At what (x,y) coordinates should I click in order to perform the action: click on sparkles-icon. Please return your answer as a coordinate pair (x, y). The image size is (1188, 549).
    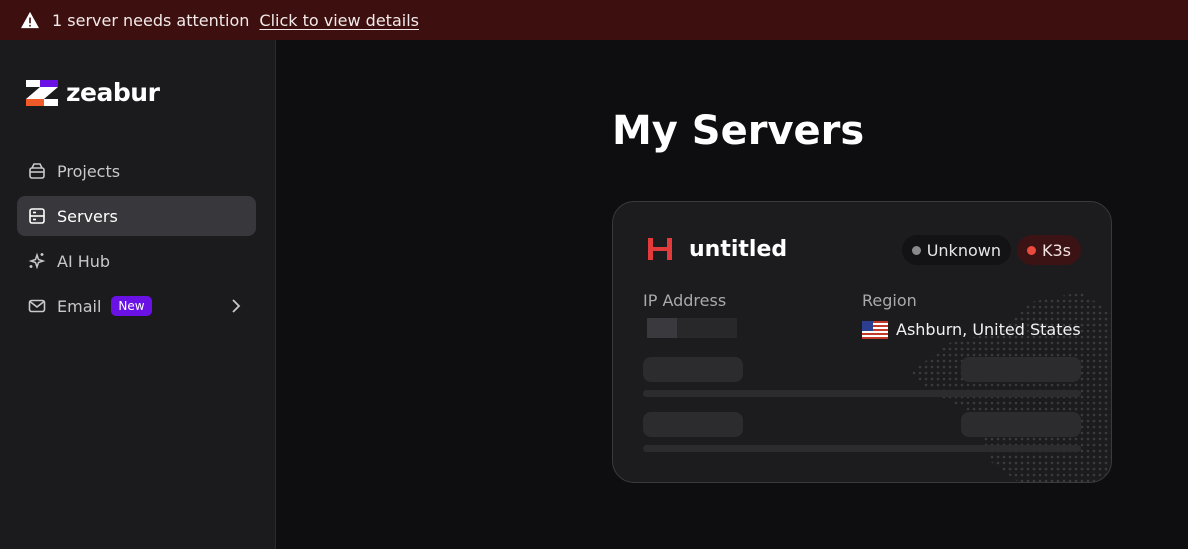
    Looking at the image, I should click on (37, 261).